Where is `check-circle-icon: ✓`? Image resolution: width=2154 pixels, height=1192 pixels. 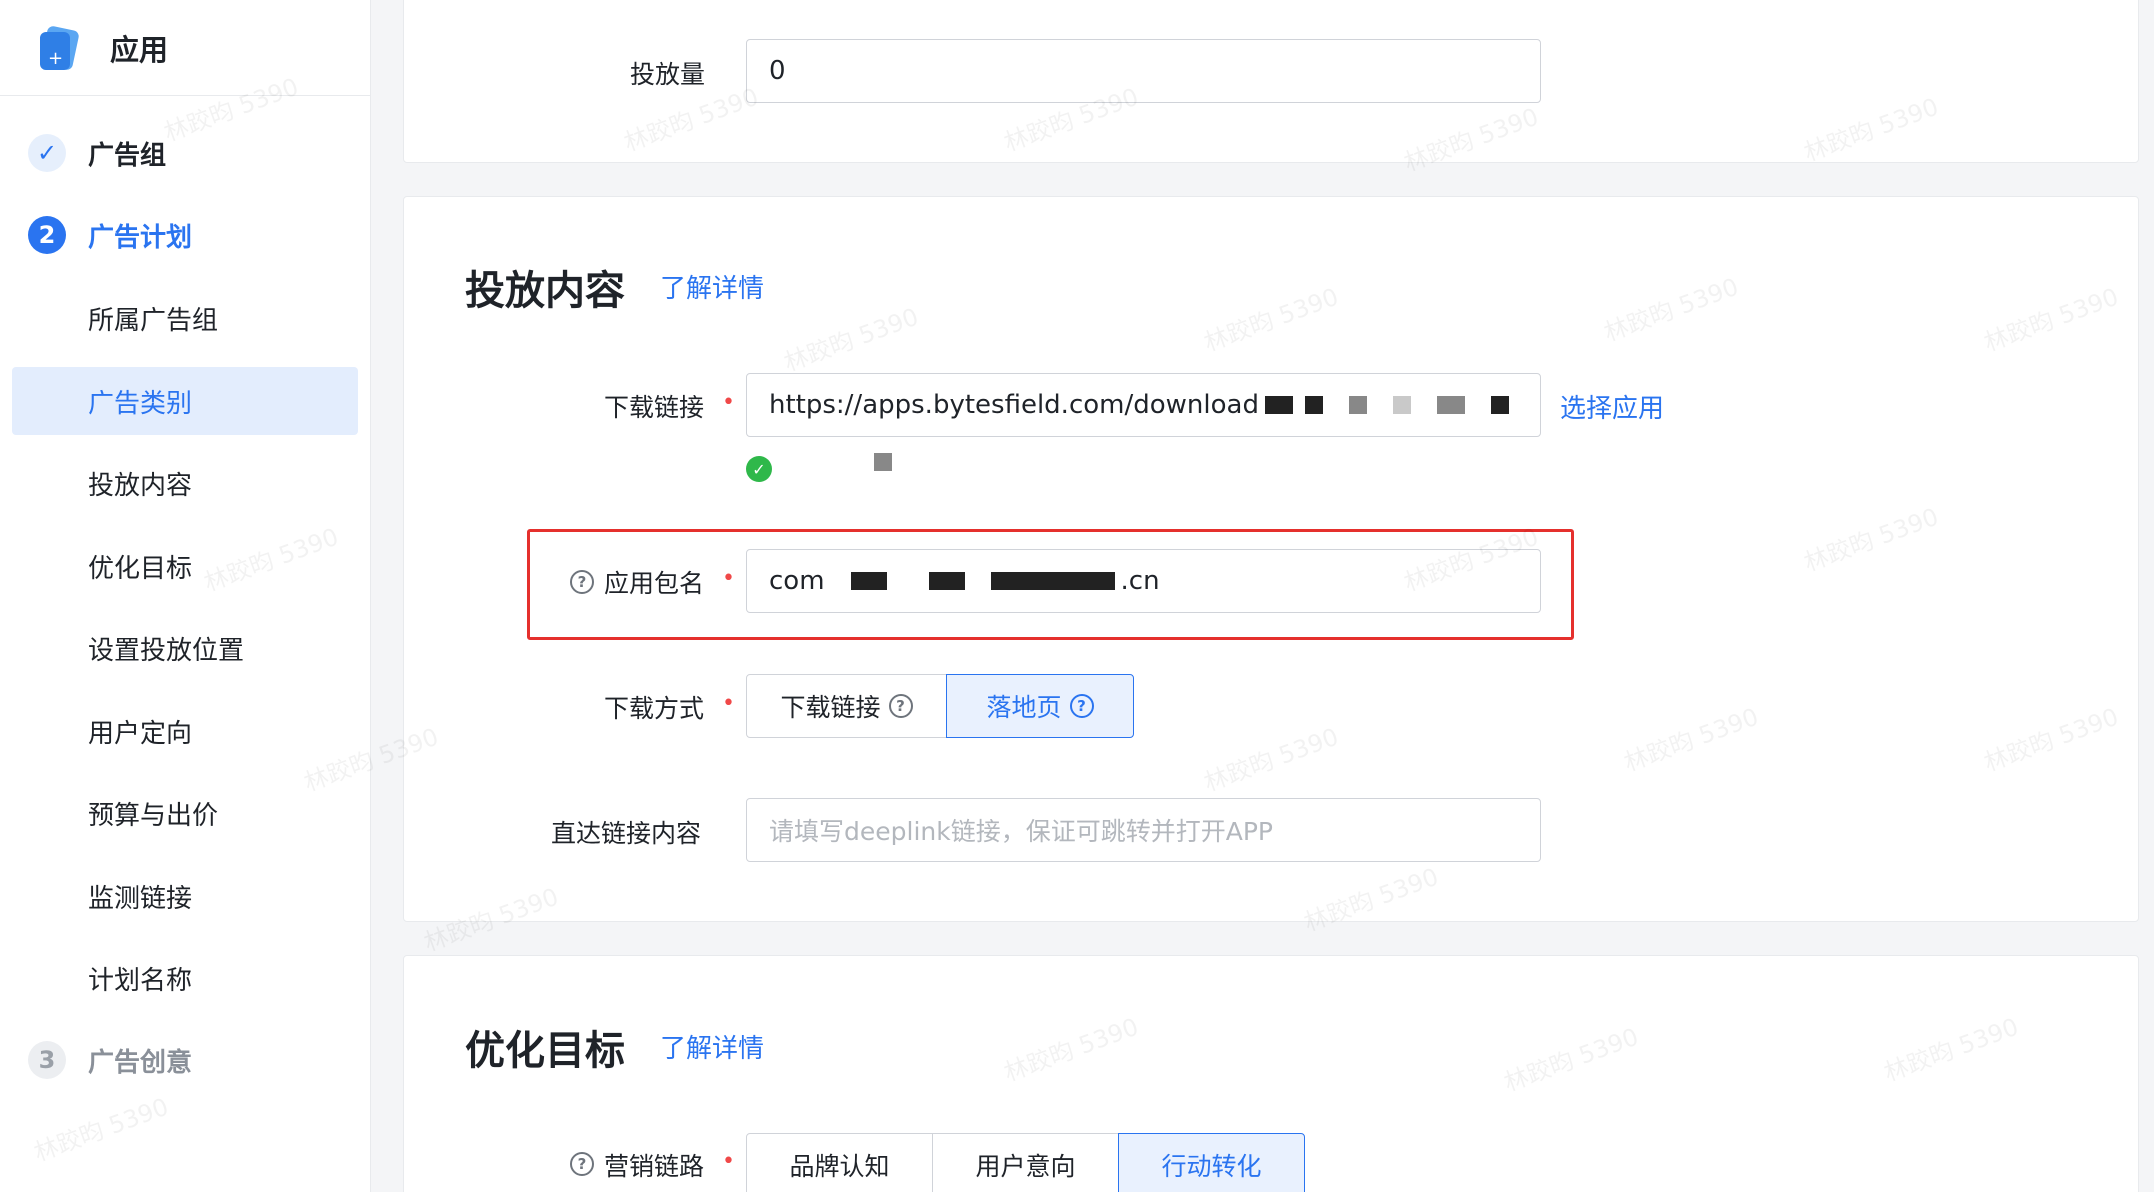
check-circle-icon: ✓ is located at coordinates (759, 469).